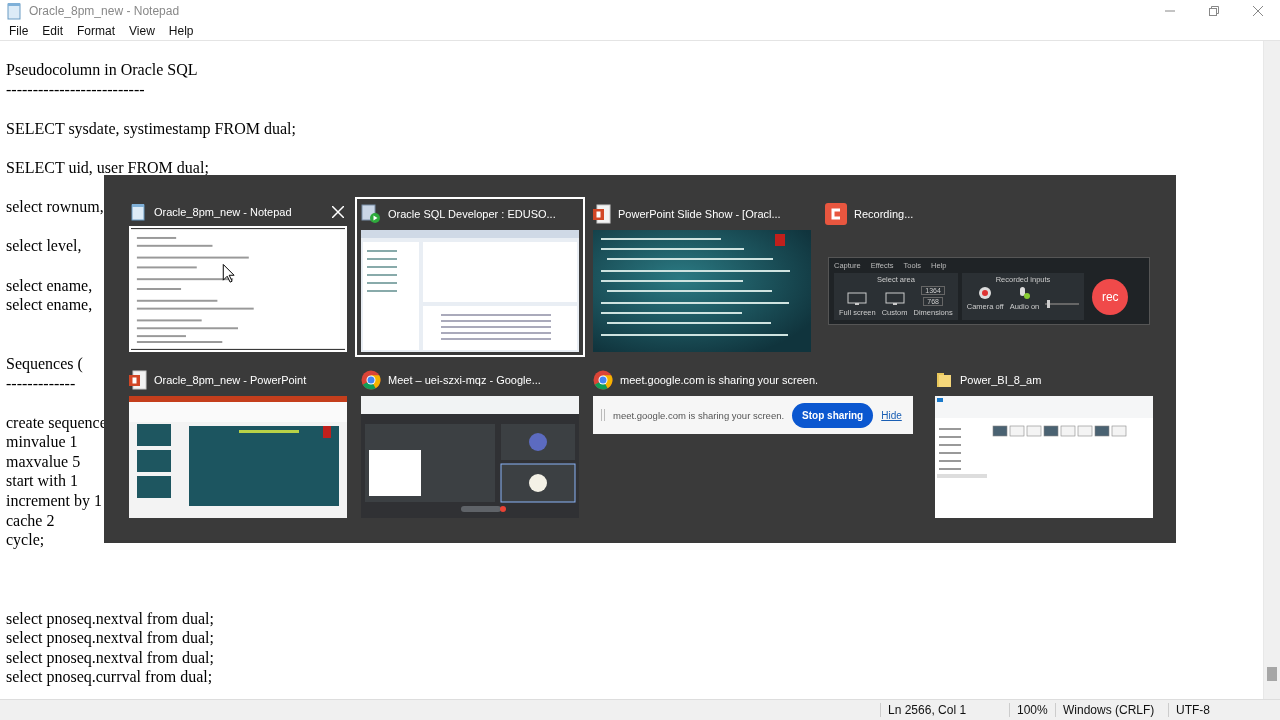 This screenshot has height=720, width=1280. What do you see at coordinates (757, 443) in the screenshot?
I see `window-card: meet.google.com is sharing your screen. meet.google.com is sharing your screen. Stop sharing Hide` at bounding box center [757, 443].